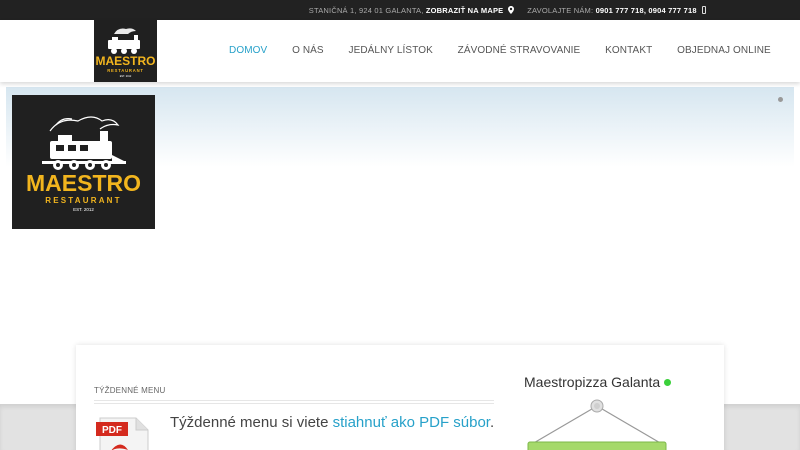 Image resolution: width=800 pixels, height=450 pixels. I want to click on hero-logo: MAESTRO RESTAURANT EST. 2012, so click(83, 162).